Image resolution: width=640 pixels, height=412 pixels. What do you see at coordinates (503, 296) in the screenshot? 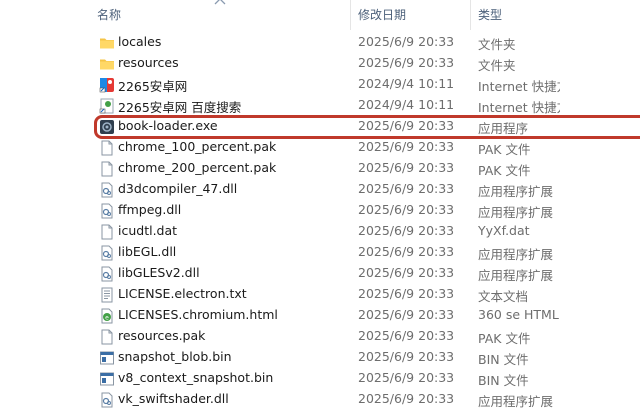
I see `file-type: 文本文档` at bounding box center [503, 296].